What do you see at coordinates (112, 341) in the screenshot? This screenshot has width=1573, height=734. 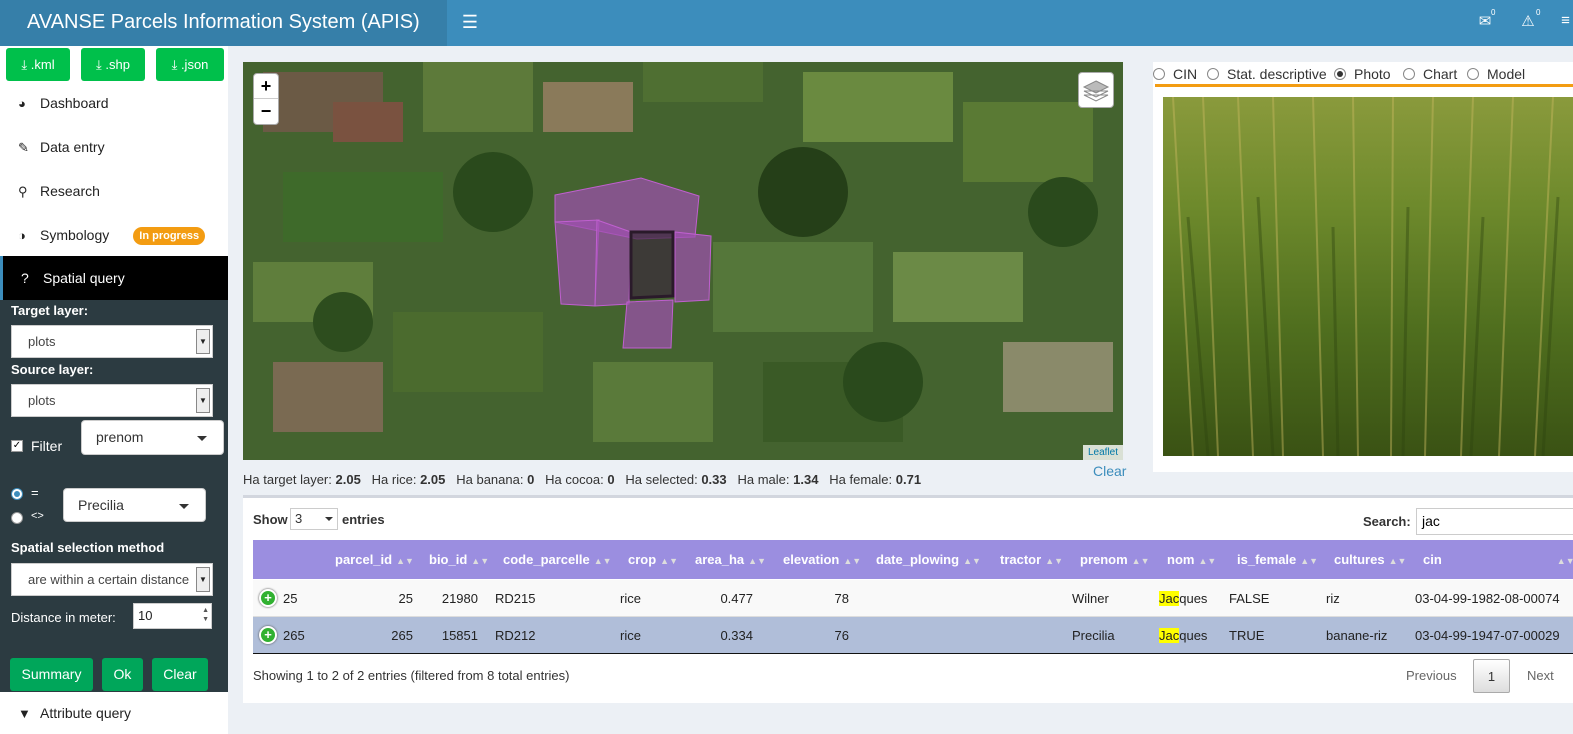 I see `target-layer-select: plots ▼` at bounding box center [112, 341].